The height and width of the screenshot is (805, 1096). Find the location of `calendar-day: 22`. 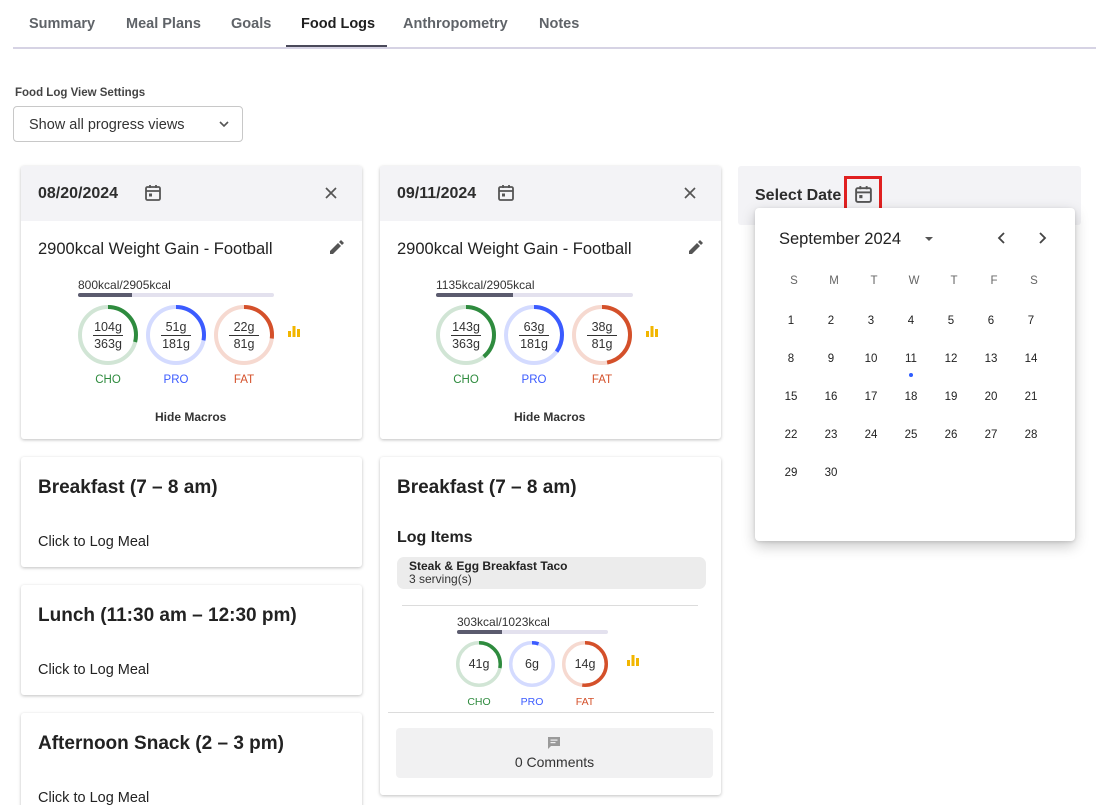

calendar-day: 22 is located at coordinates (791, 435).